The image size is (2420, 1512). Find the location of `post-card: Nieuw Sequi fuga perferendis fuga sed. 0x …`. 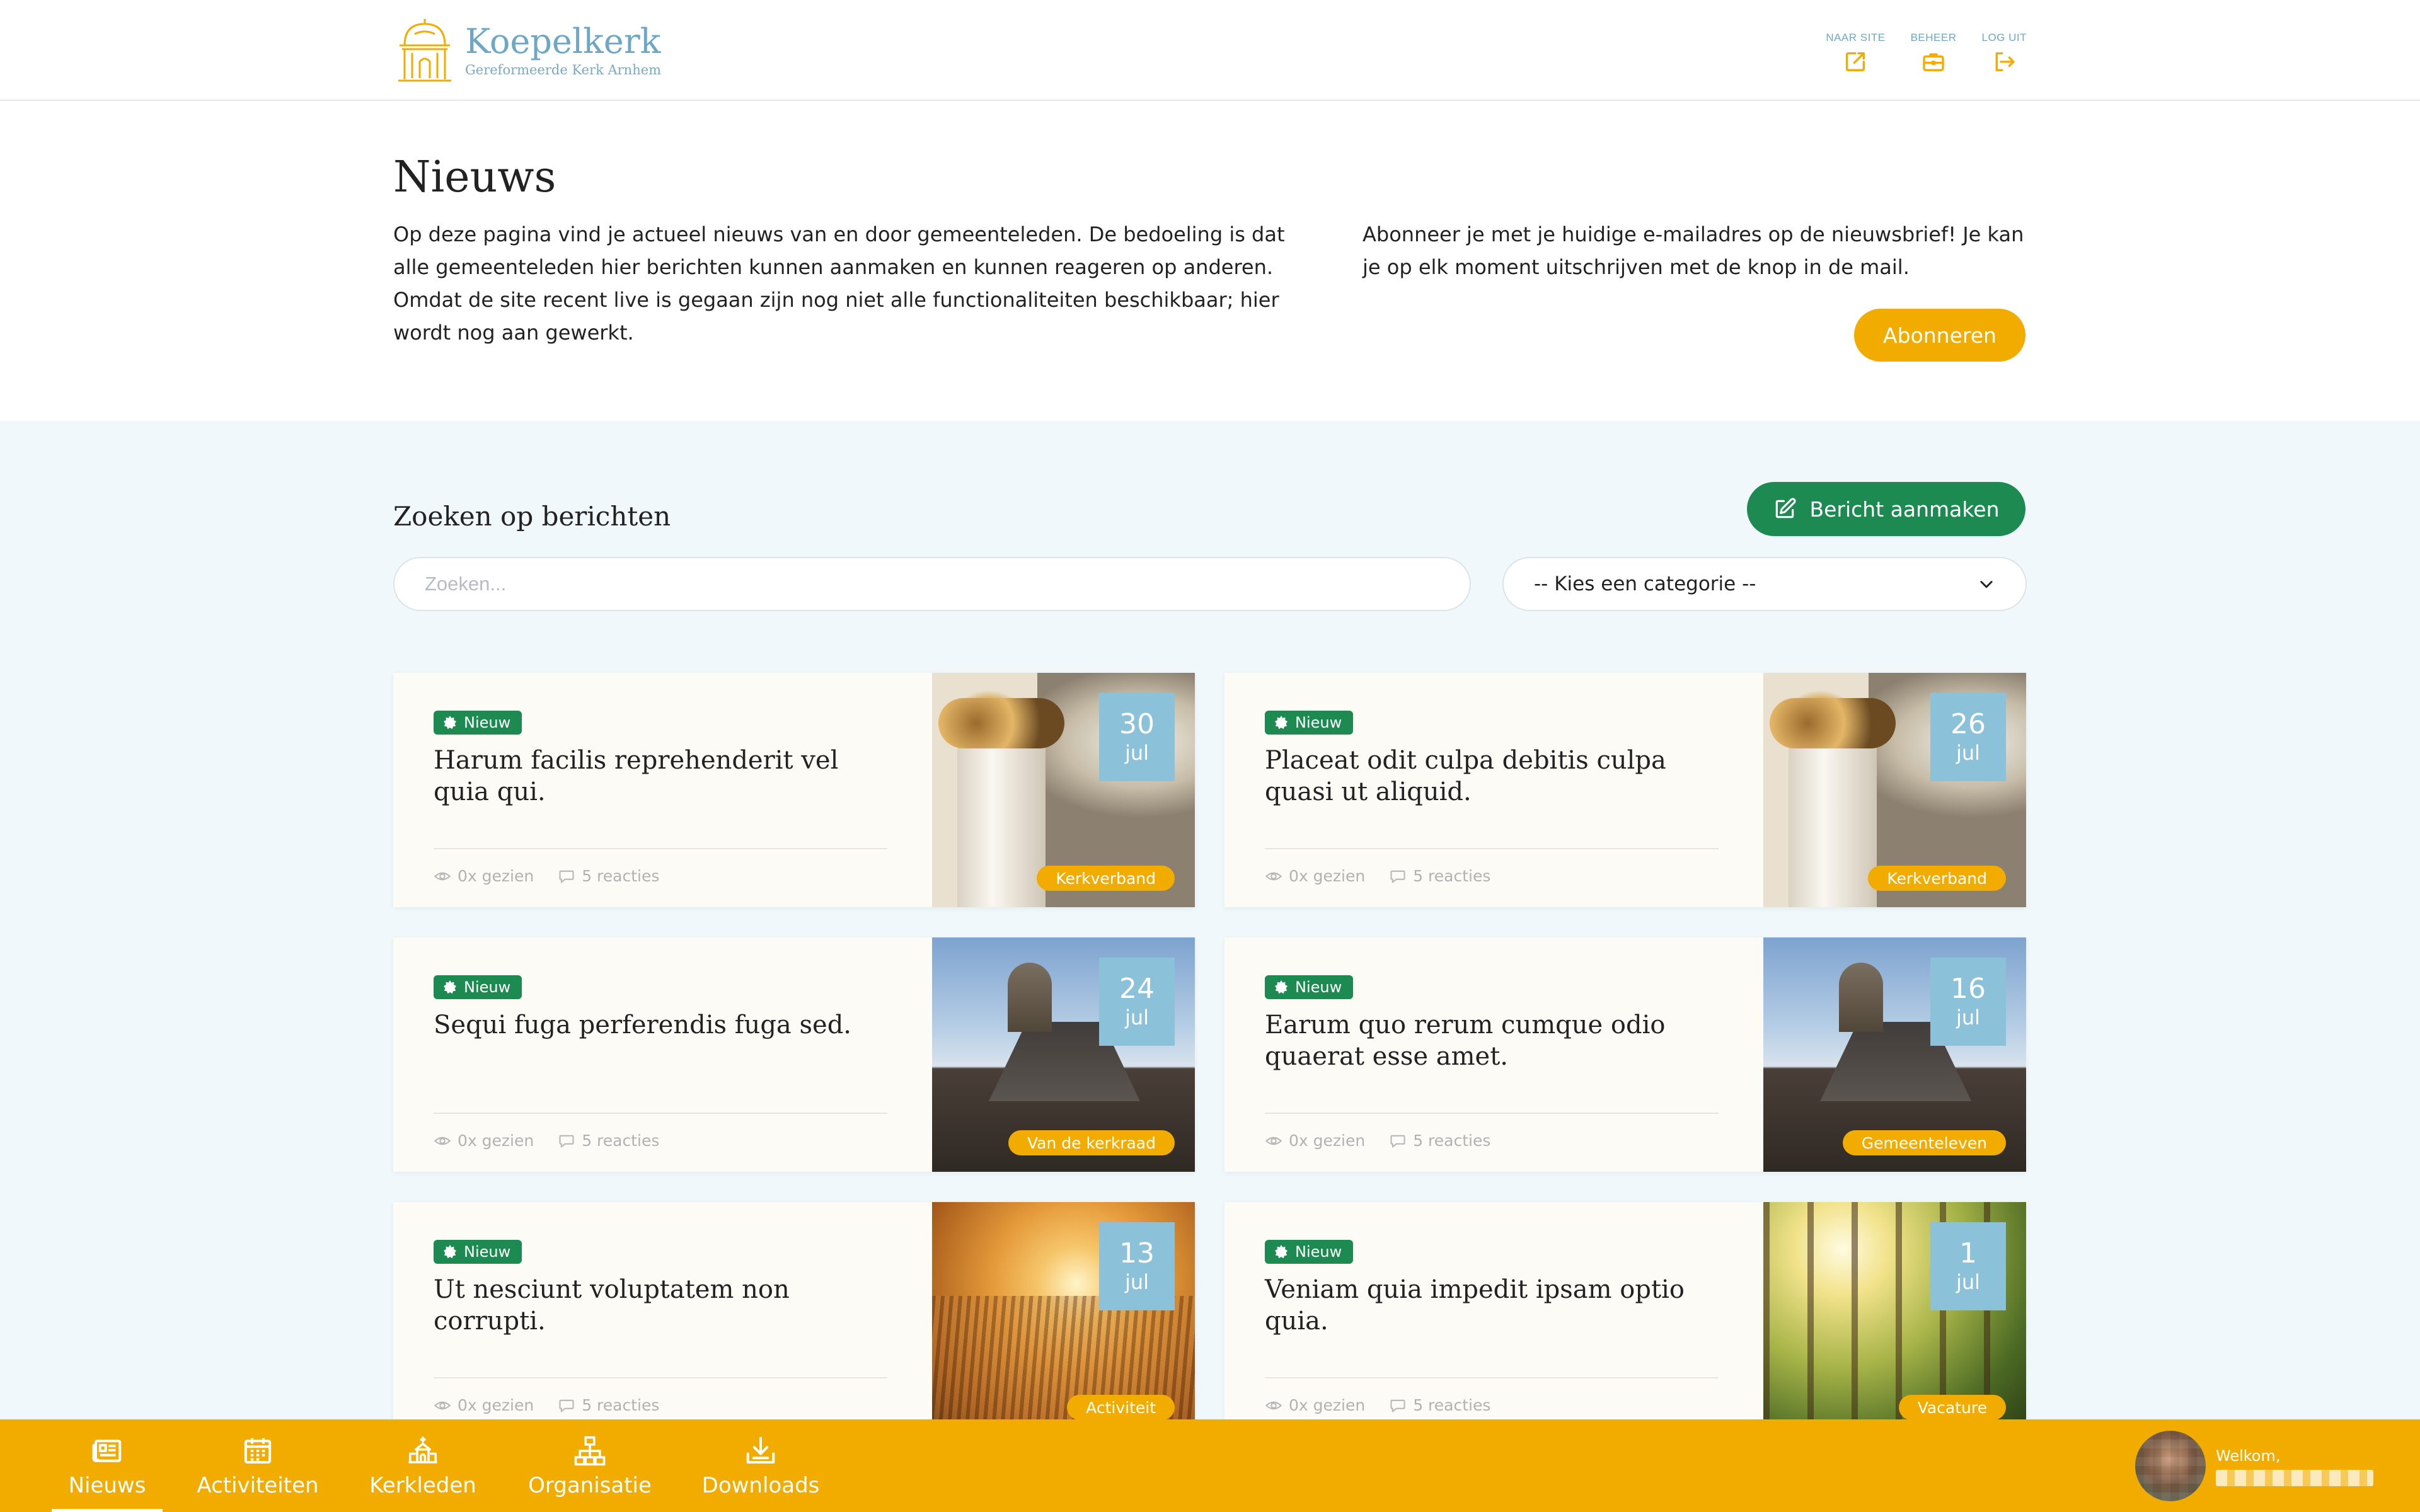

post-card: Nieuw Sequi fuga perferendis fuga sed. 0x … is located at coordinates (794, 1054).